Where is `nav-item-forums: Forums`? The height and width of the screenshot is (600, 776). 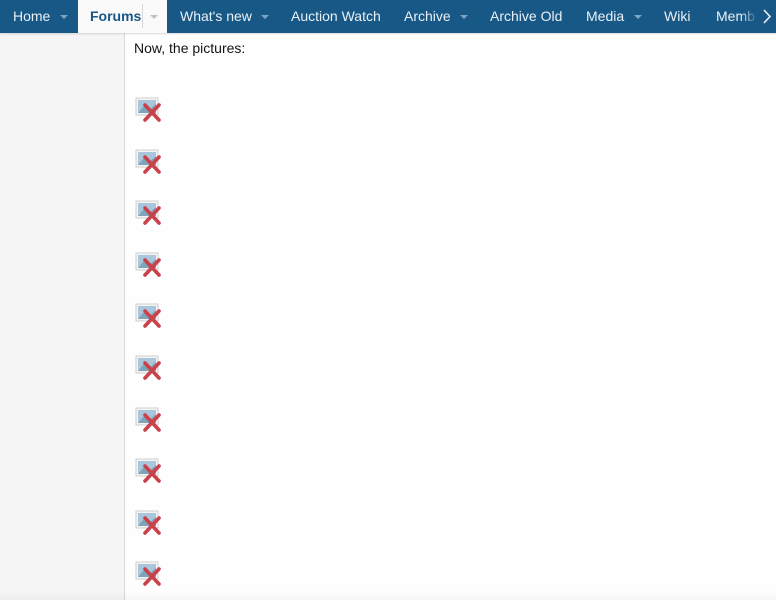
nav-item-forums: Forums is located at coordinates (122, 16).